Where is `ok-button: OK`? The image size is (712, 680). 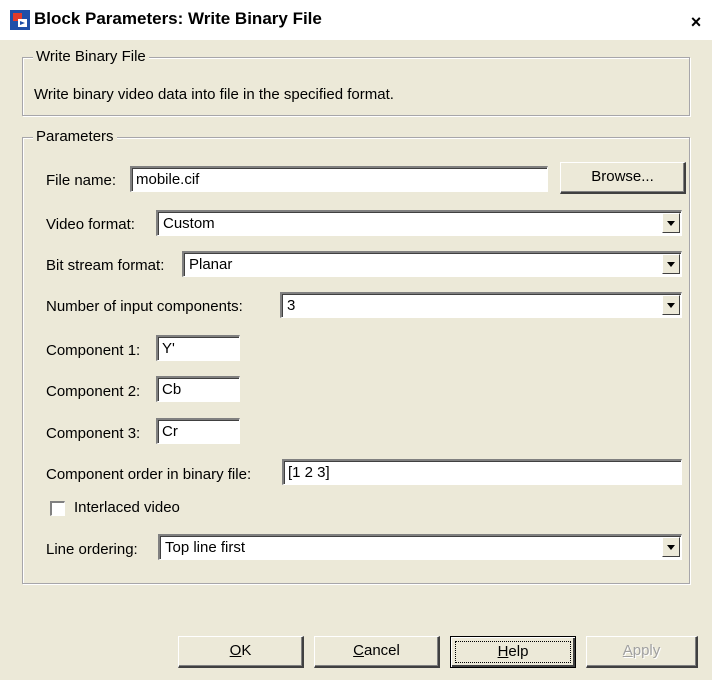 ok-button: OK is located at coordinates (241, 652).